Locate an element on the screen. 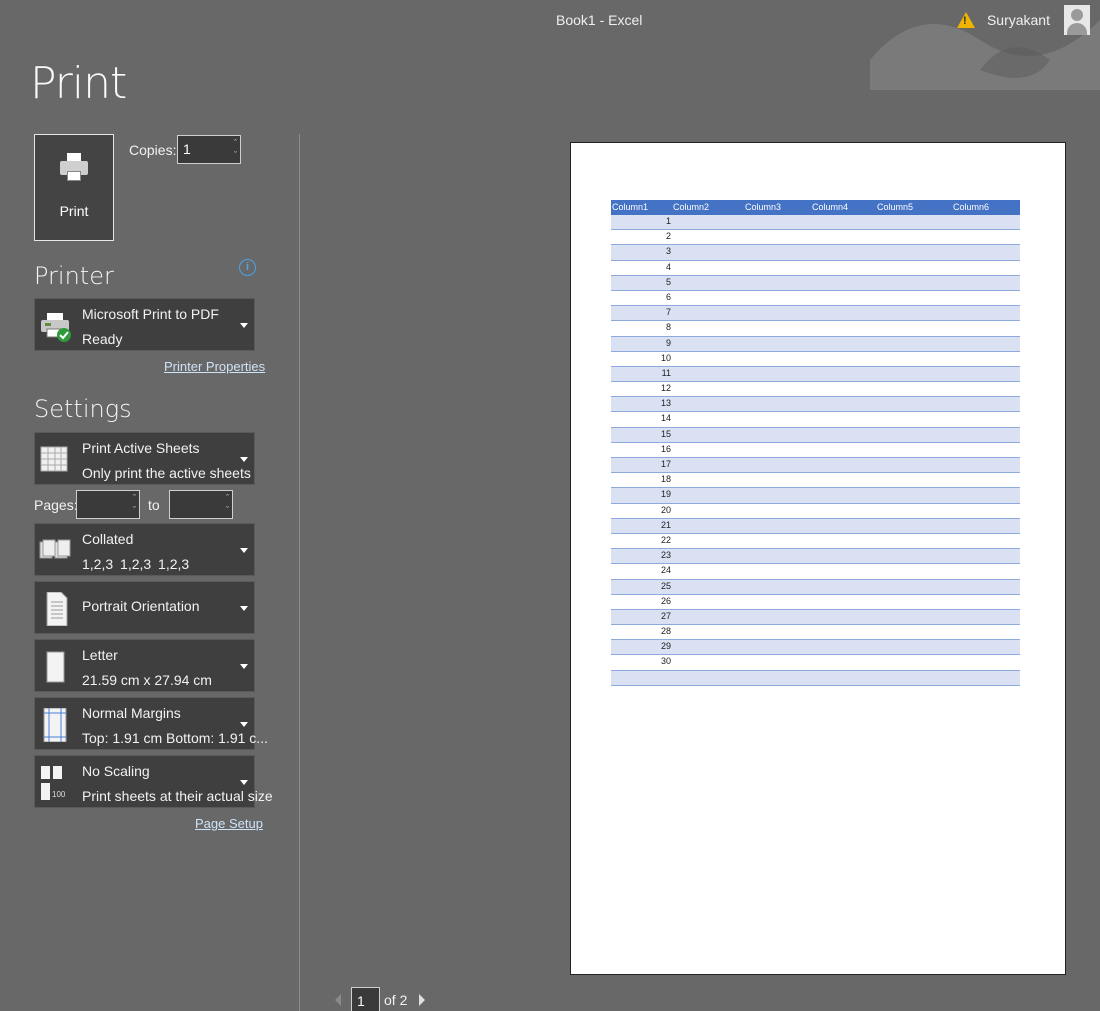 Image resolution: width=1100 pixels, height=1011 pixels. preview-column-header: Column4 is located at coordinates (830, 207).